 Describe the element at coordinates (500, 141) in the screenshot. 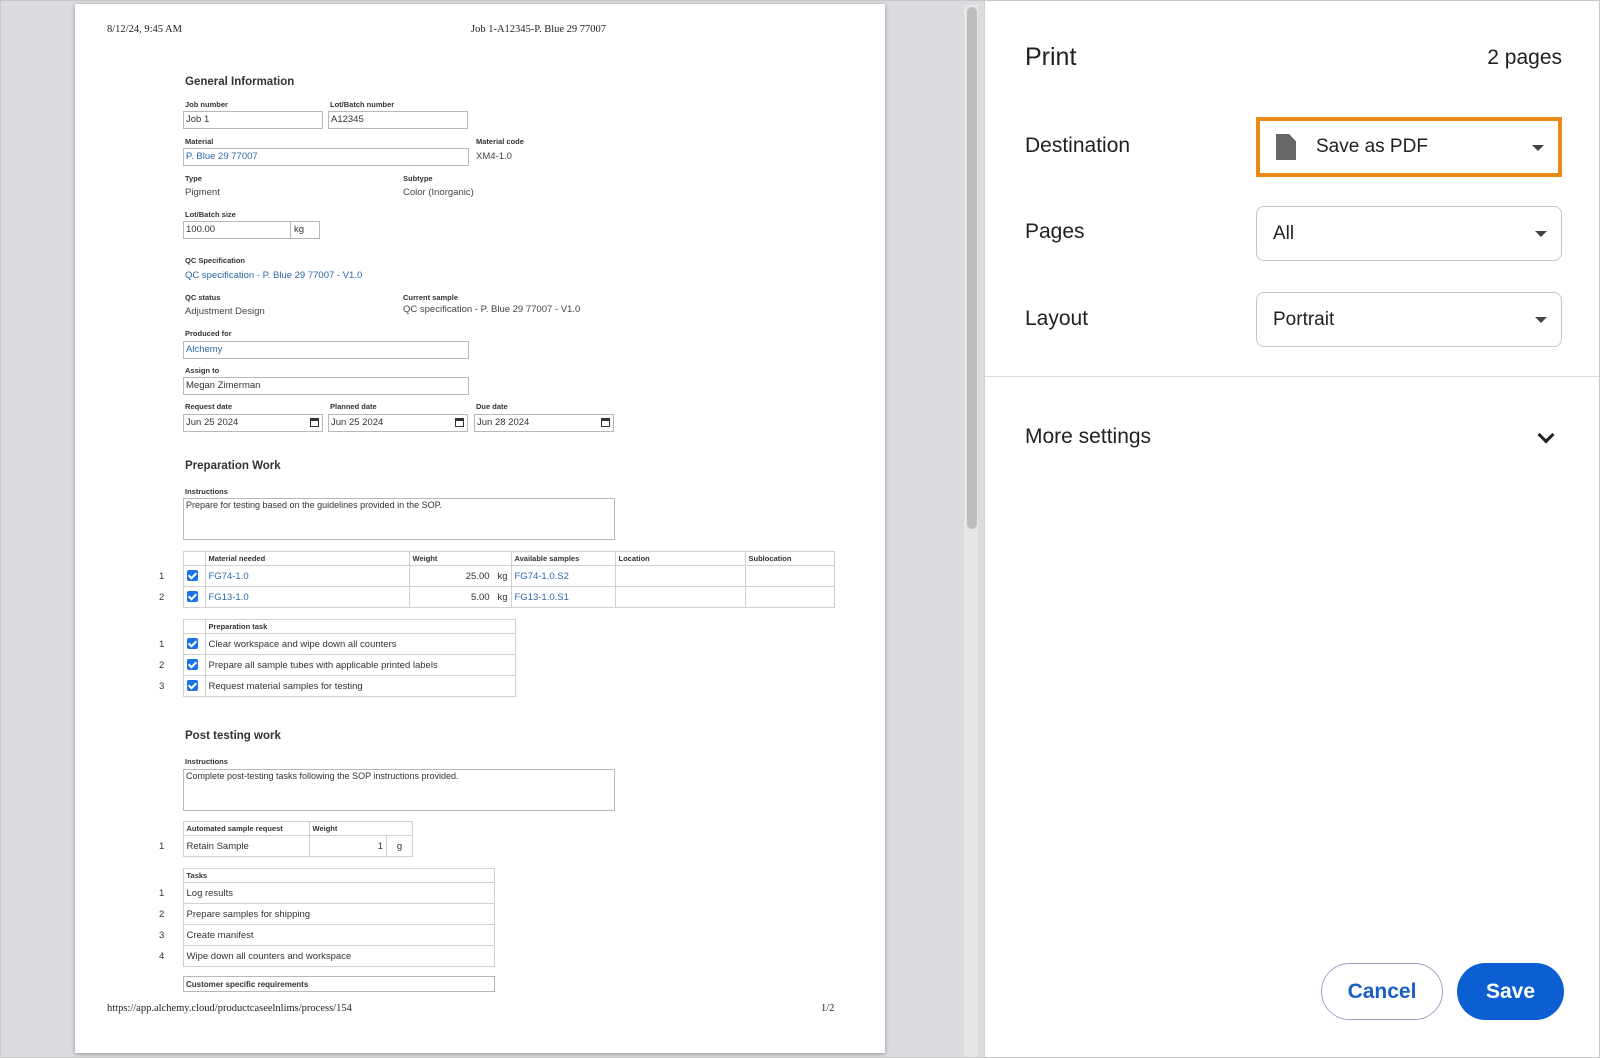

I see `material-code-label: Material code` at that location.